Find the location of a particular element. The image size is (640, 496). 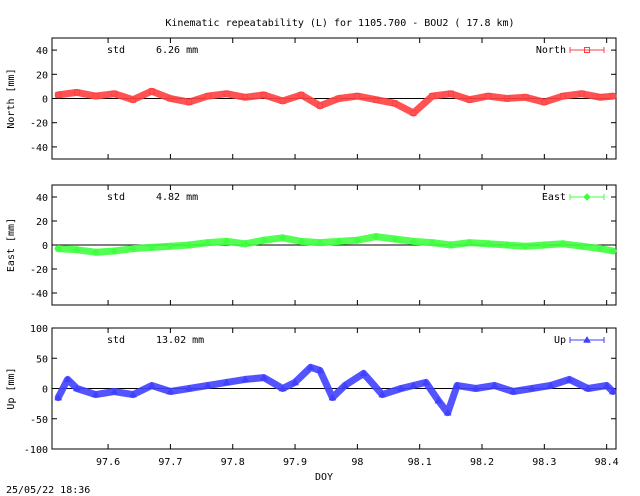

up-ytick-label: 100 is located at coordinates (39, 329).